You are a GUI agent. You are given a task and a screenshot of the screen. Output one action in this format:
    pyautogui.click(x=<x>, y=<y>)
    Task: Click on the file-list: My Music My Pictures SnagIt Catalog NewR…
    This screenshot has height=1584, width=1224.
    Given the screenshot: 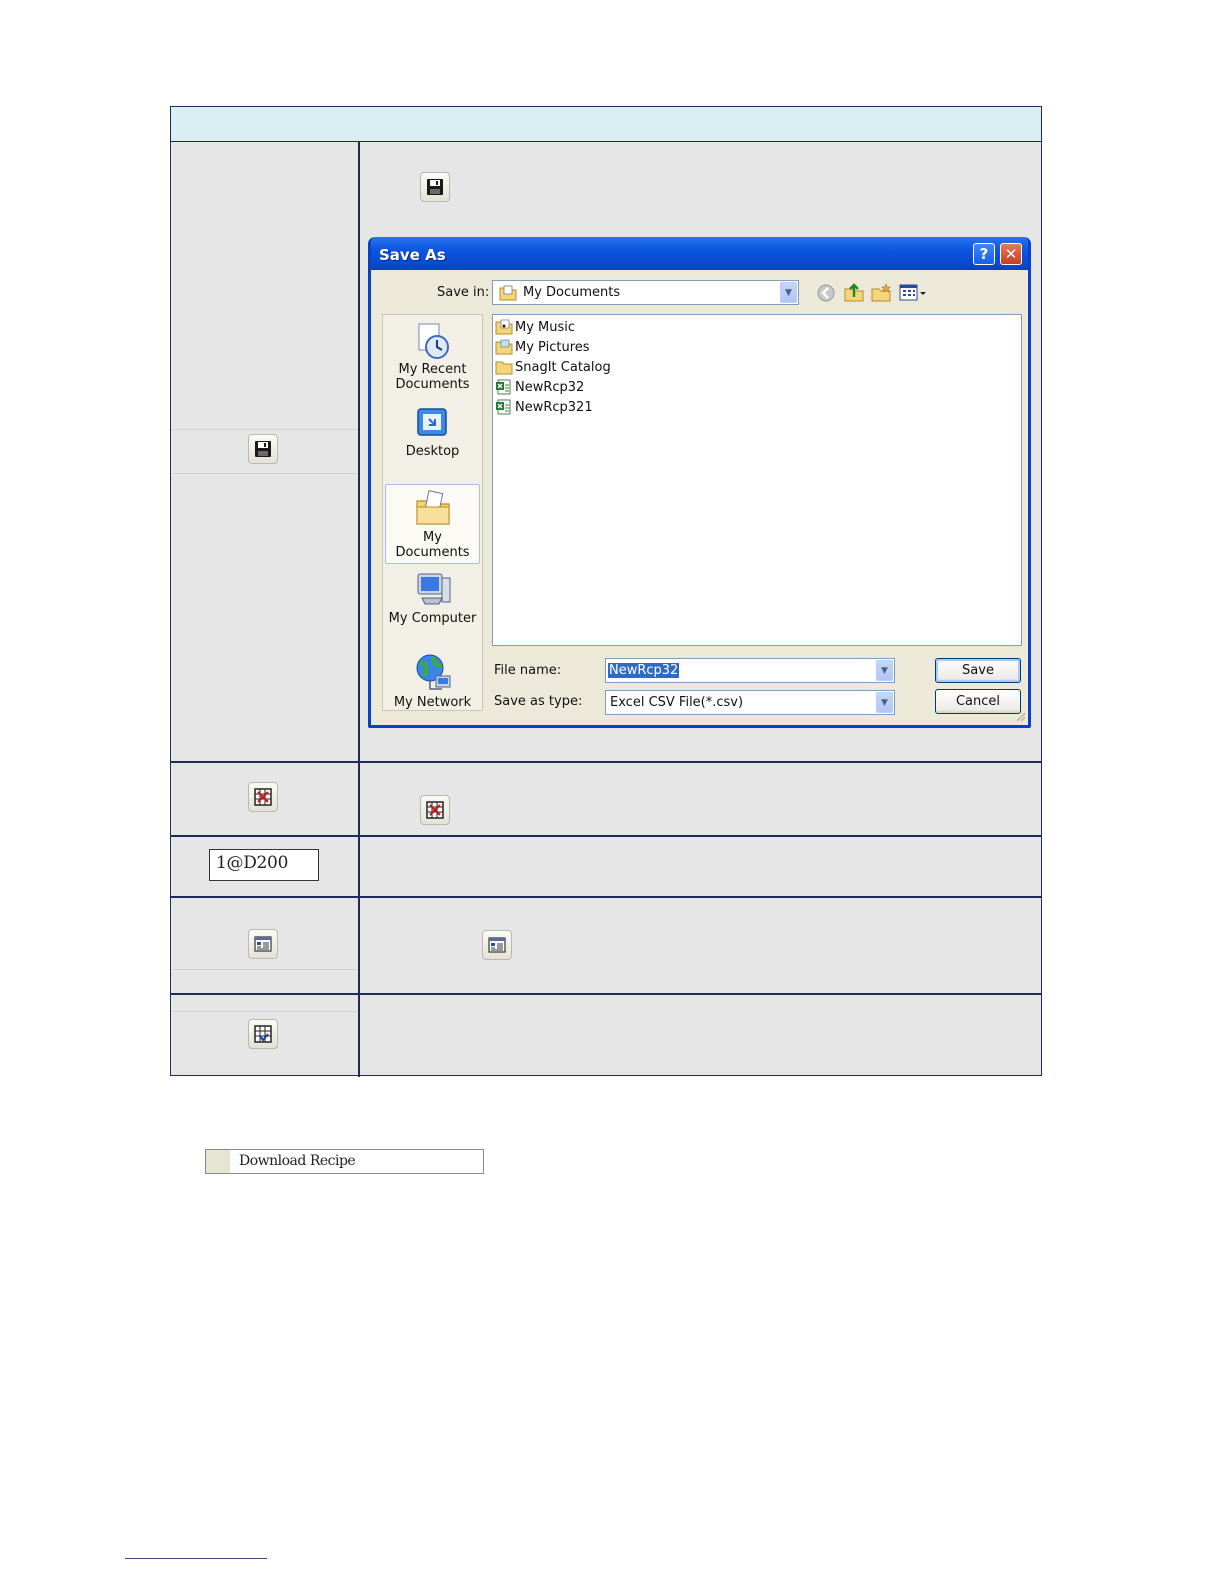 What is the action you would take?
    pyautogui.click(x=757, y=480)
    